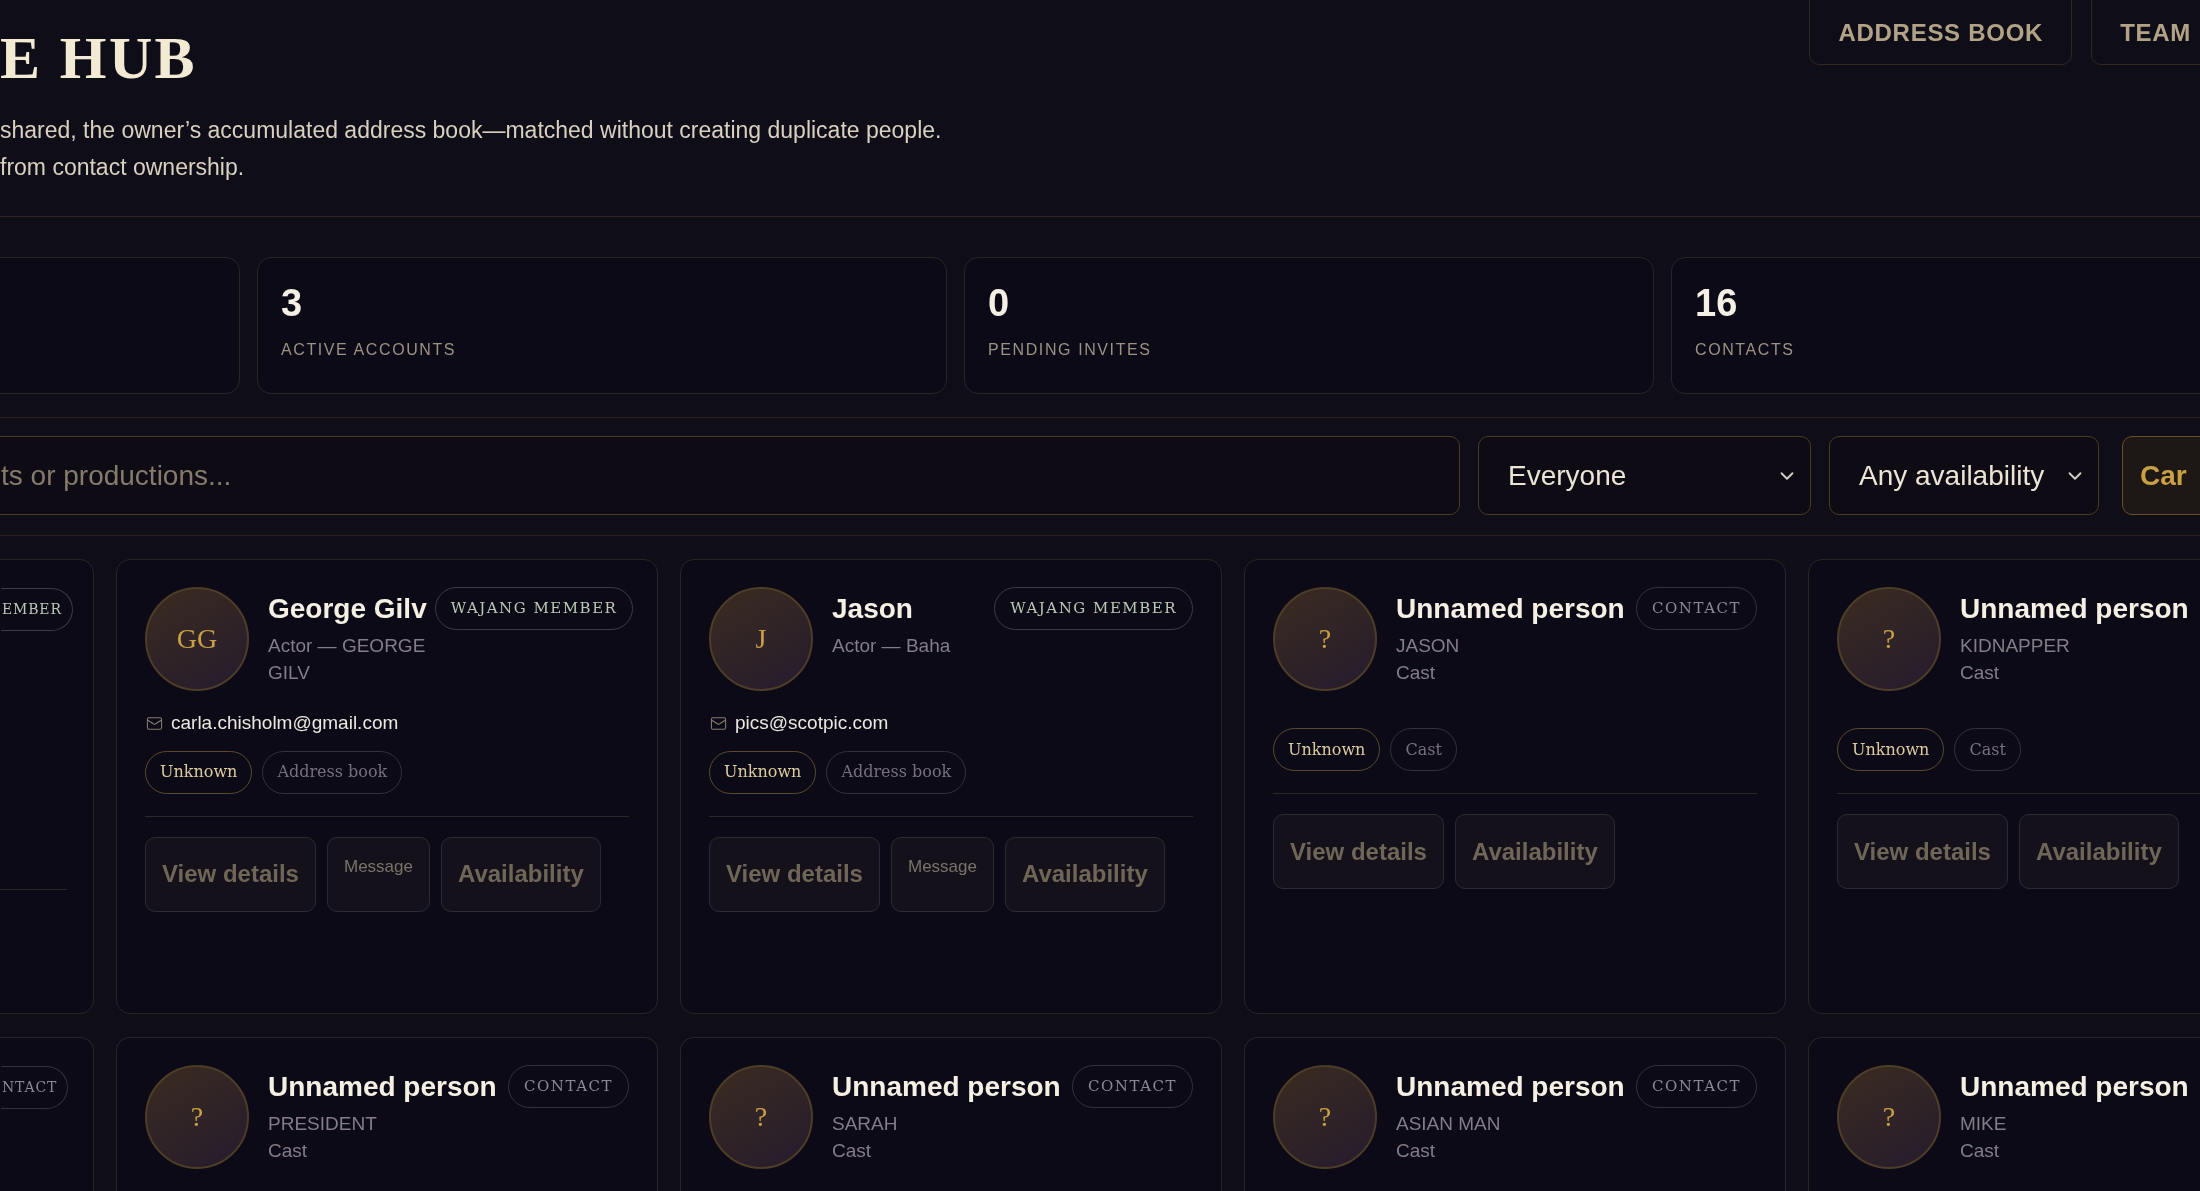 This screenshot has height=1191, width=2200. I want to click on person-name: George Gilv, so click(347, 609).